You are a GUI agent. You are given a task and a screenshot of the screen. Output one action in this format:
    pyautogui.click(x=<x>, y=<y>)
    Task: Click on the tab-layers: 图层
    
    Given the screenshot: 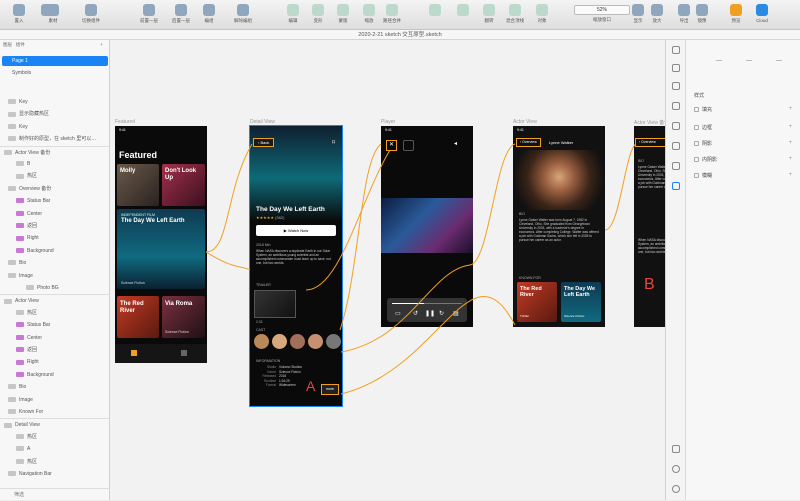 What is the action you would take?
    pyautogui.click(x=7, y=44)
    